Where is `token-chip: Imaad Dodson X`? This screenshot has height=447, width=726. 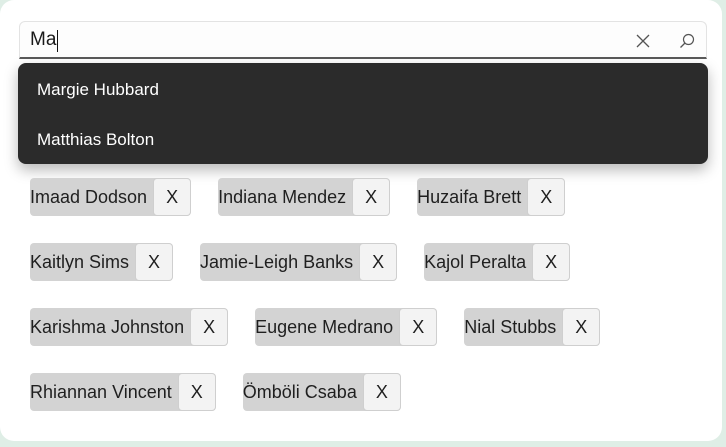
token-chip: Imaad Dodson X is located at coordinates (111, 197).